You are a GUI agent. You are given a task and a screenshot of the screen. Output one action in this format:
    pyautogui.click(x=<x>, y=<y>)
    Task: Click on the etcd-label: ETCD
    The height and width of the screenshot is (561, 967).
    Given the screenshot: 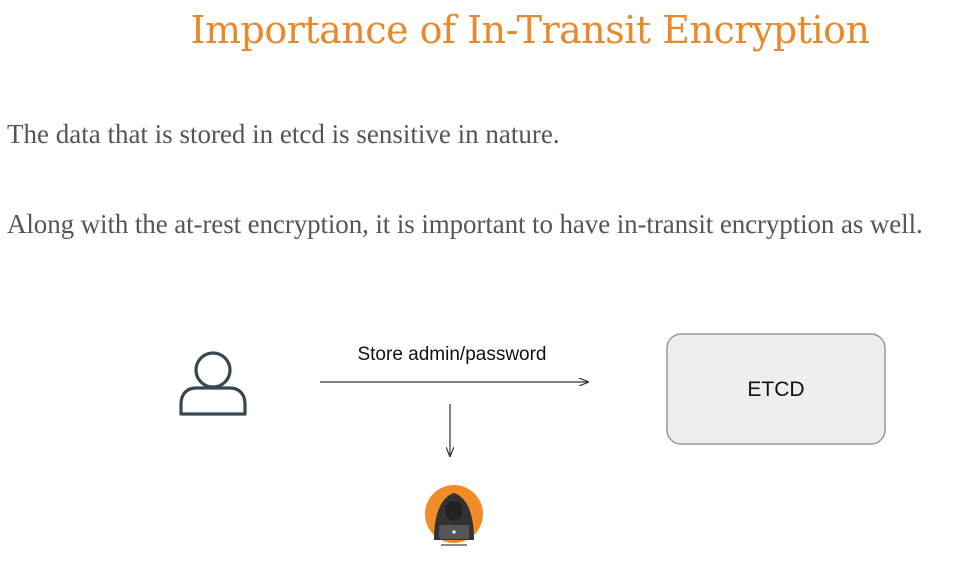 What is the action you would take?
    pyautogui.click(x=775, y=389)
    